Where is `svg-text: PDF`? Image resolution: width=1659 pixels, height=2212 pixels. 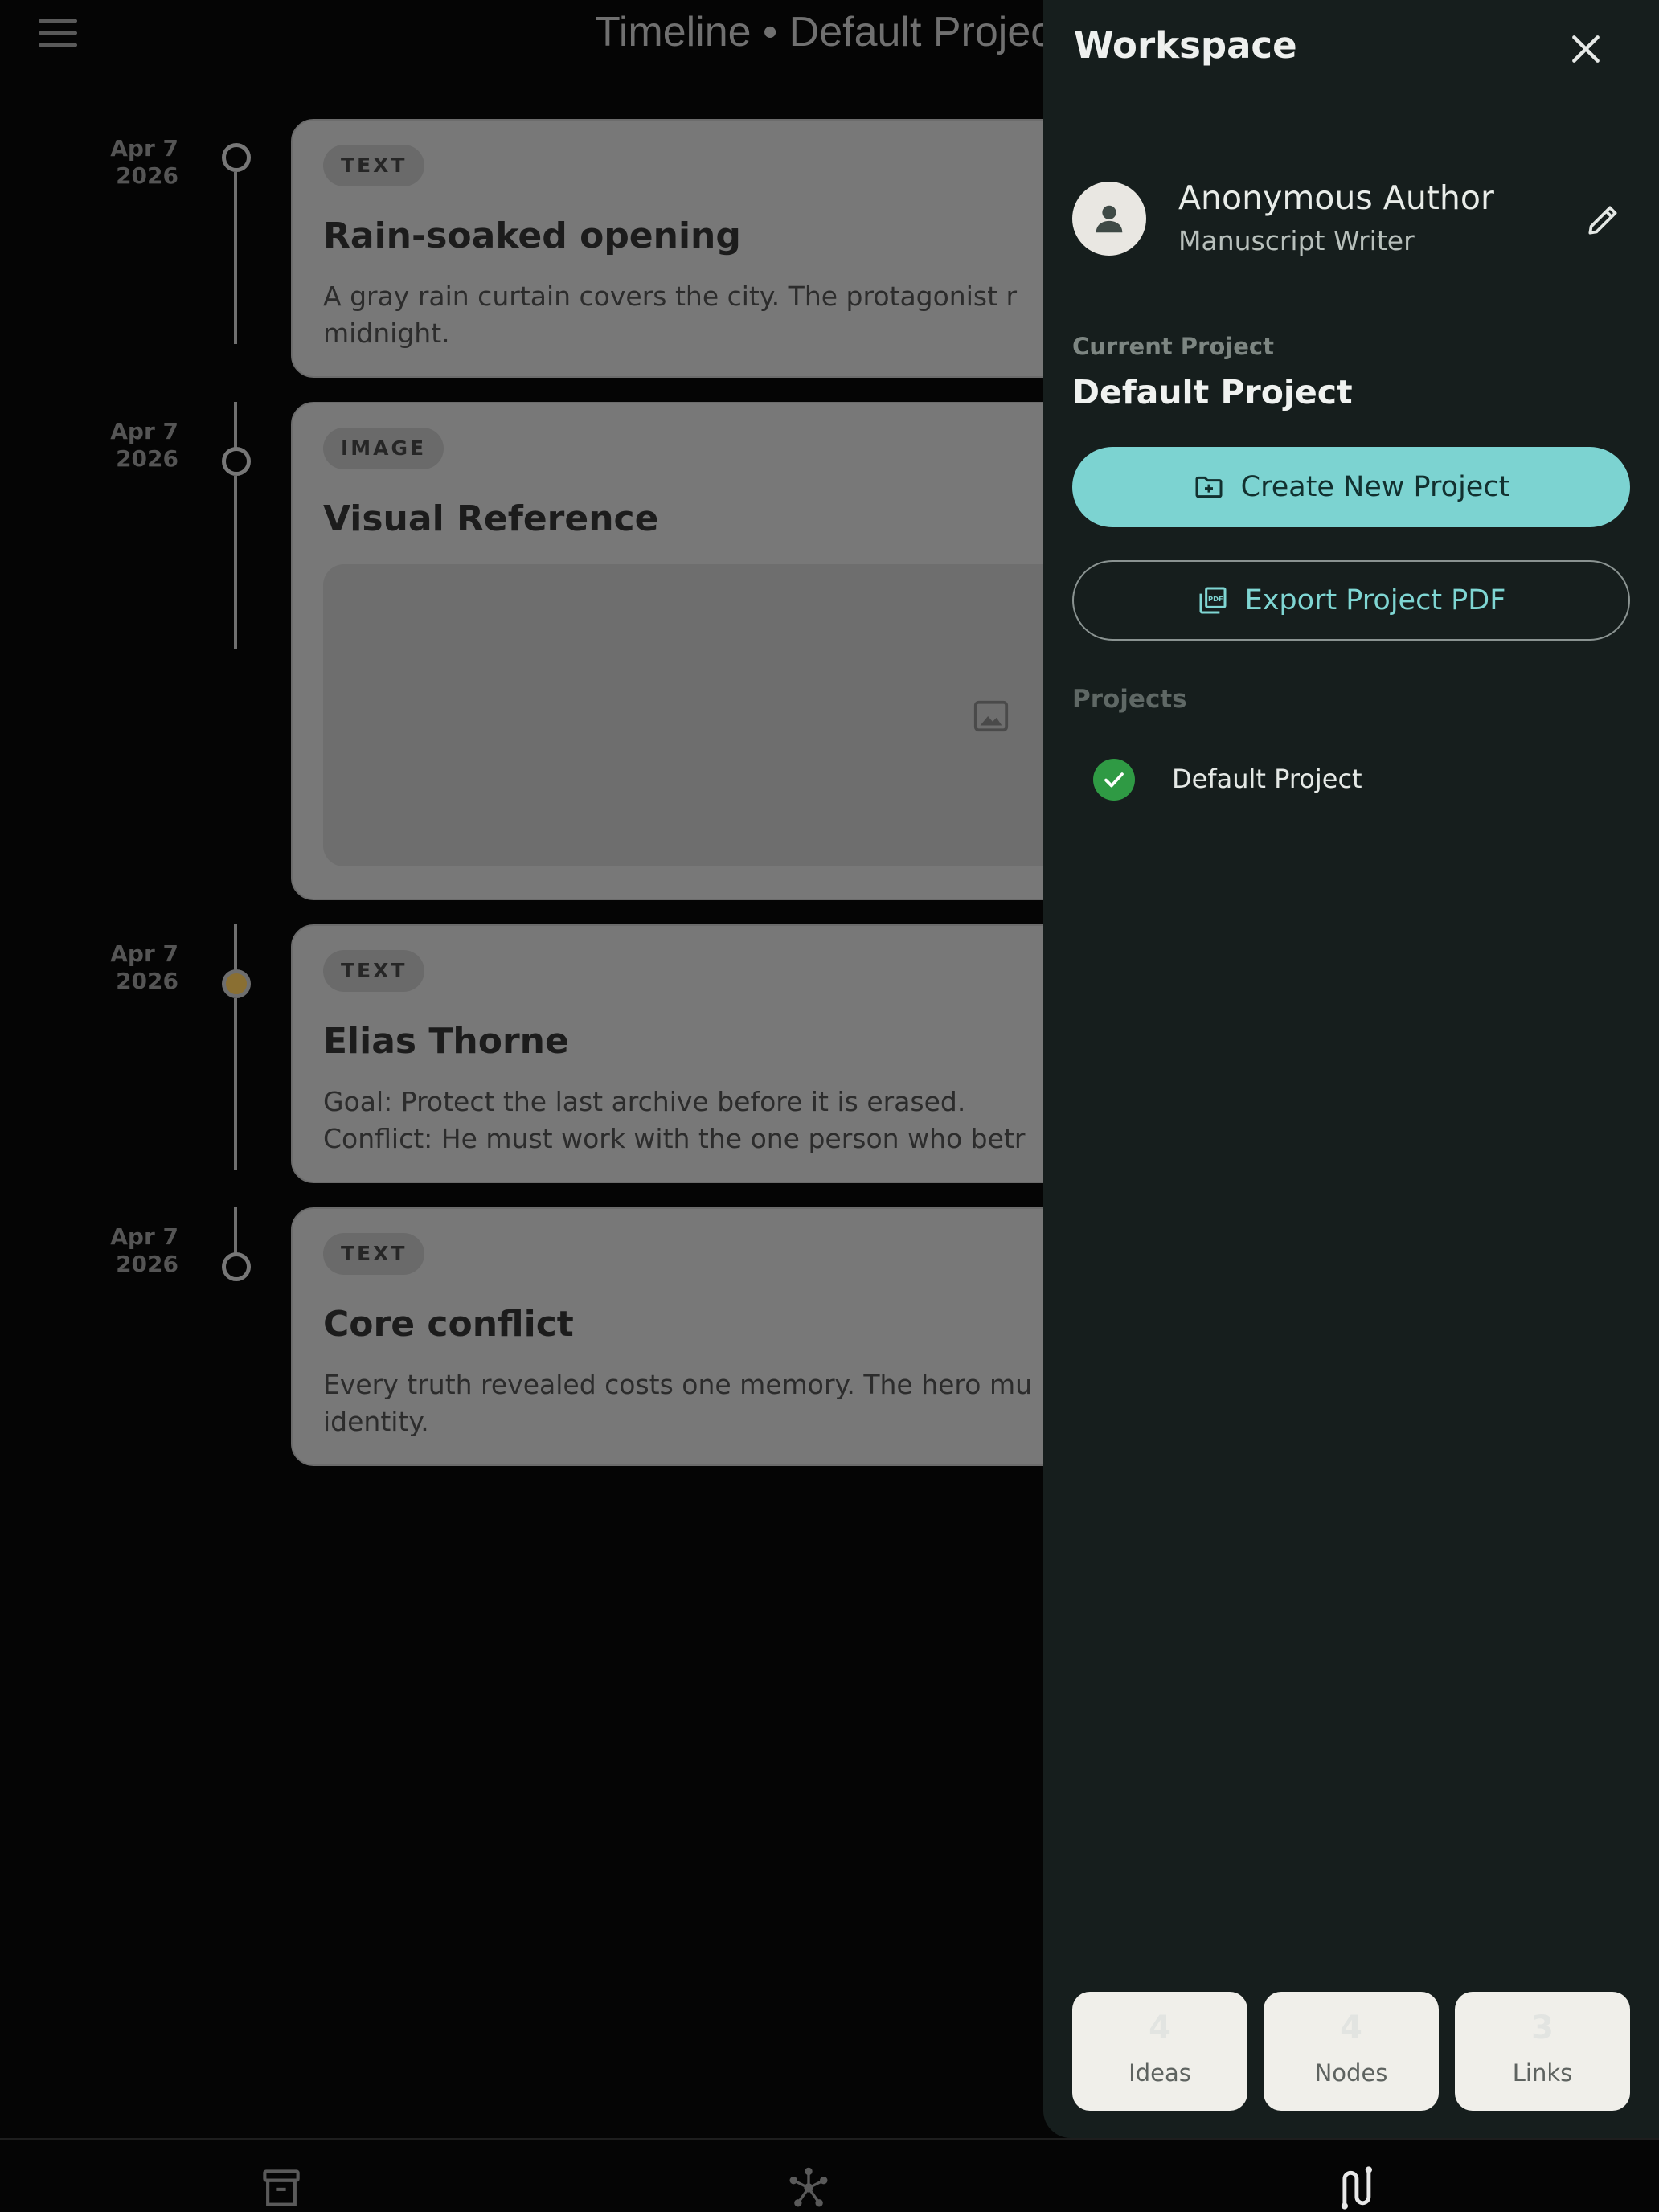 svg-text: PDF is located at coordinates (1215, 599).